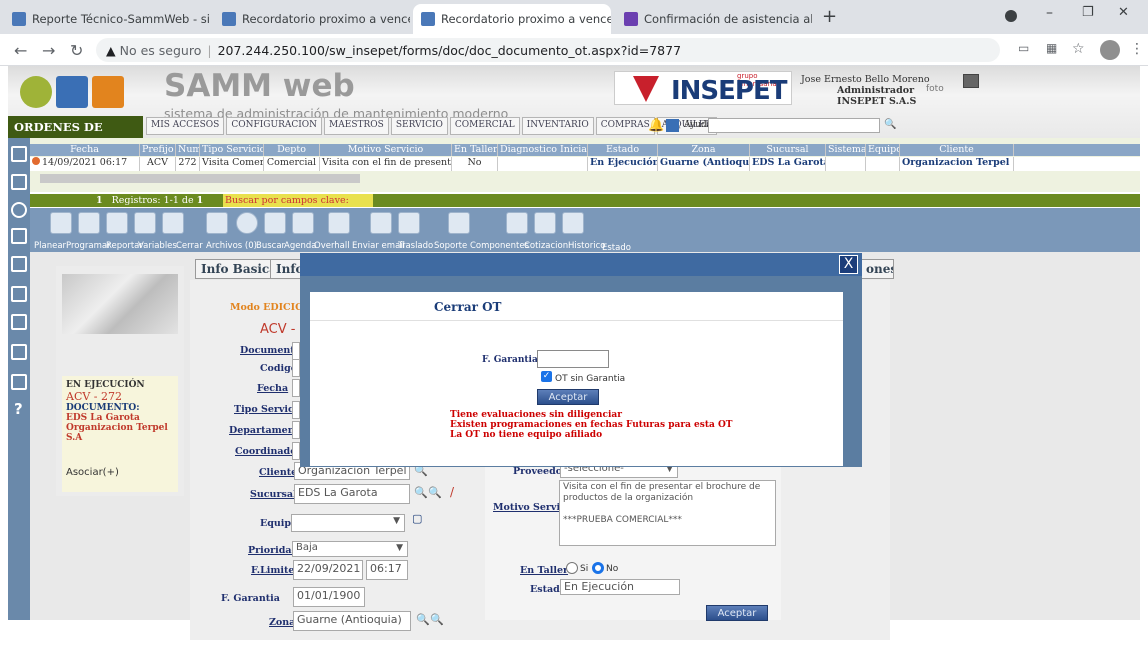  I want to click on col-cliente: Cliente, so click(957, 150).